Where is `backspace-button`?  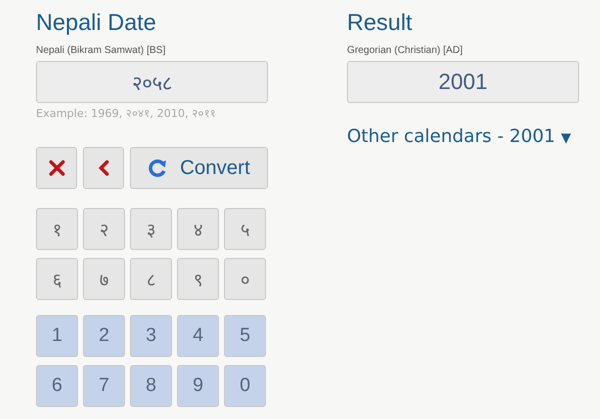
backspace-button is located at coordinates (103, 168).